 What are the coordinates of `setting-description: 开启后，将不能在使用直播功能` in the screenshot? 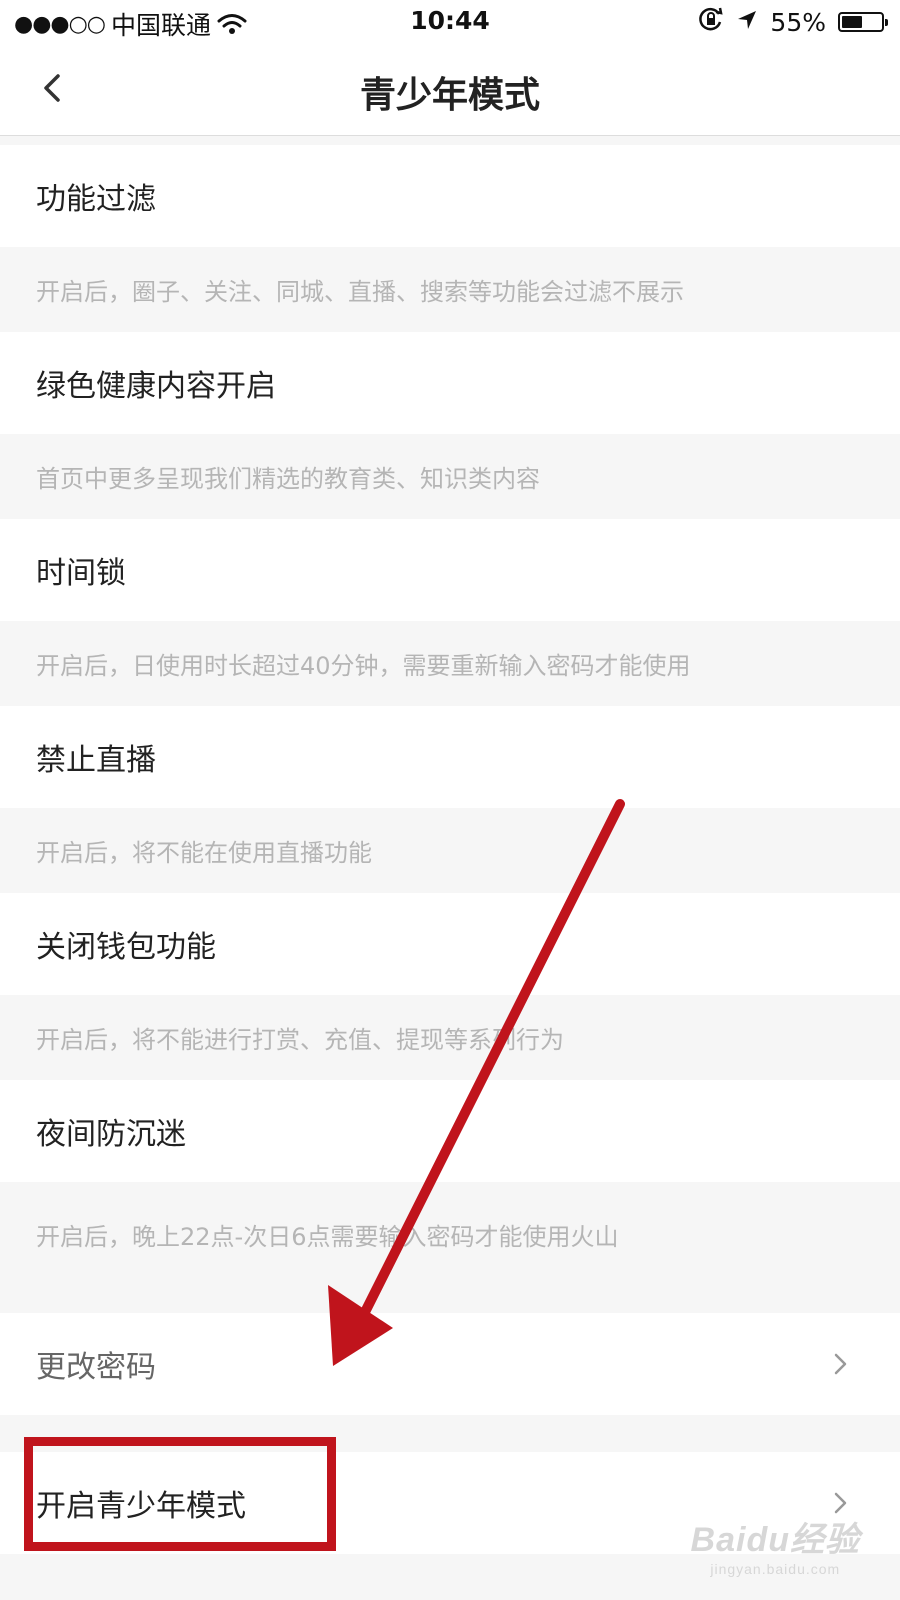 It's located at (450, 850).